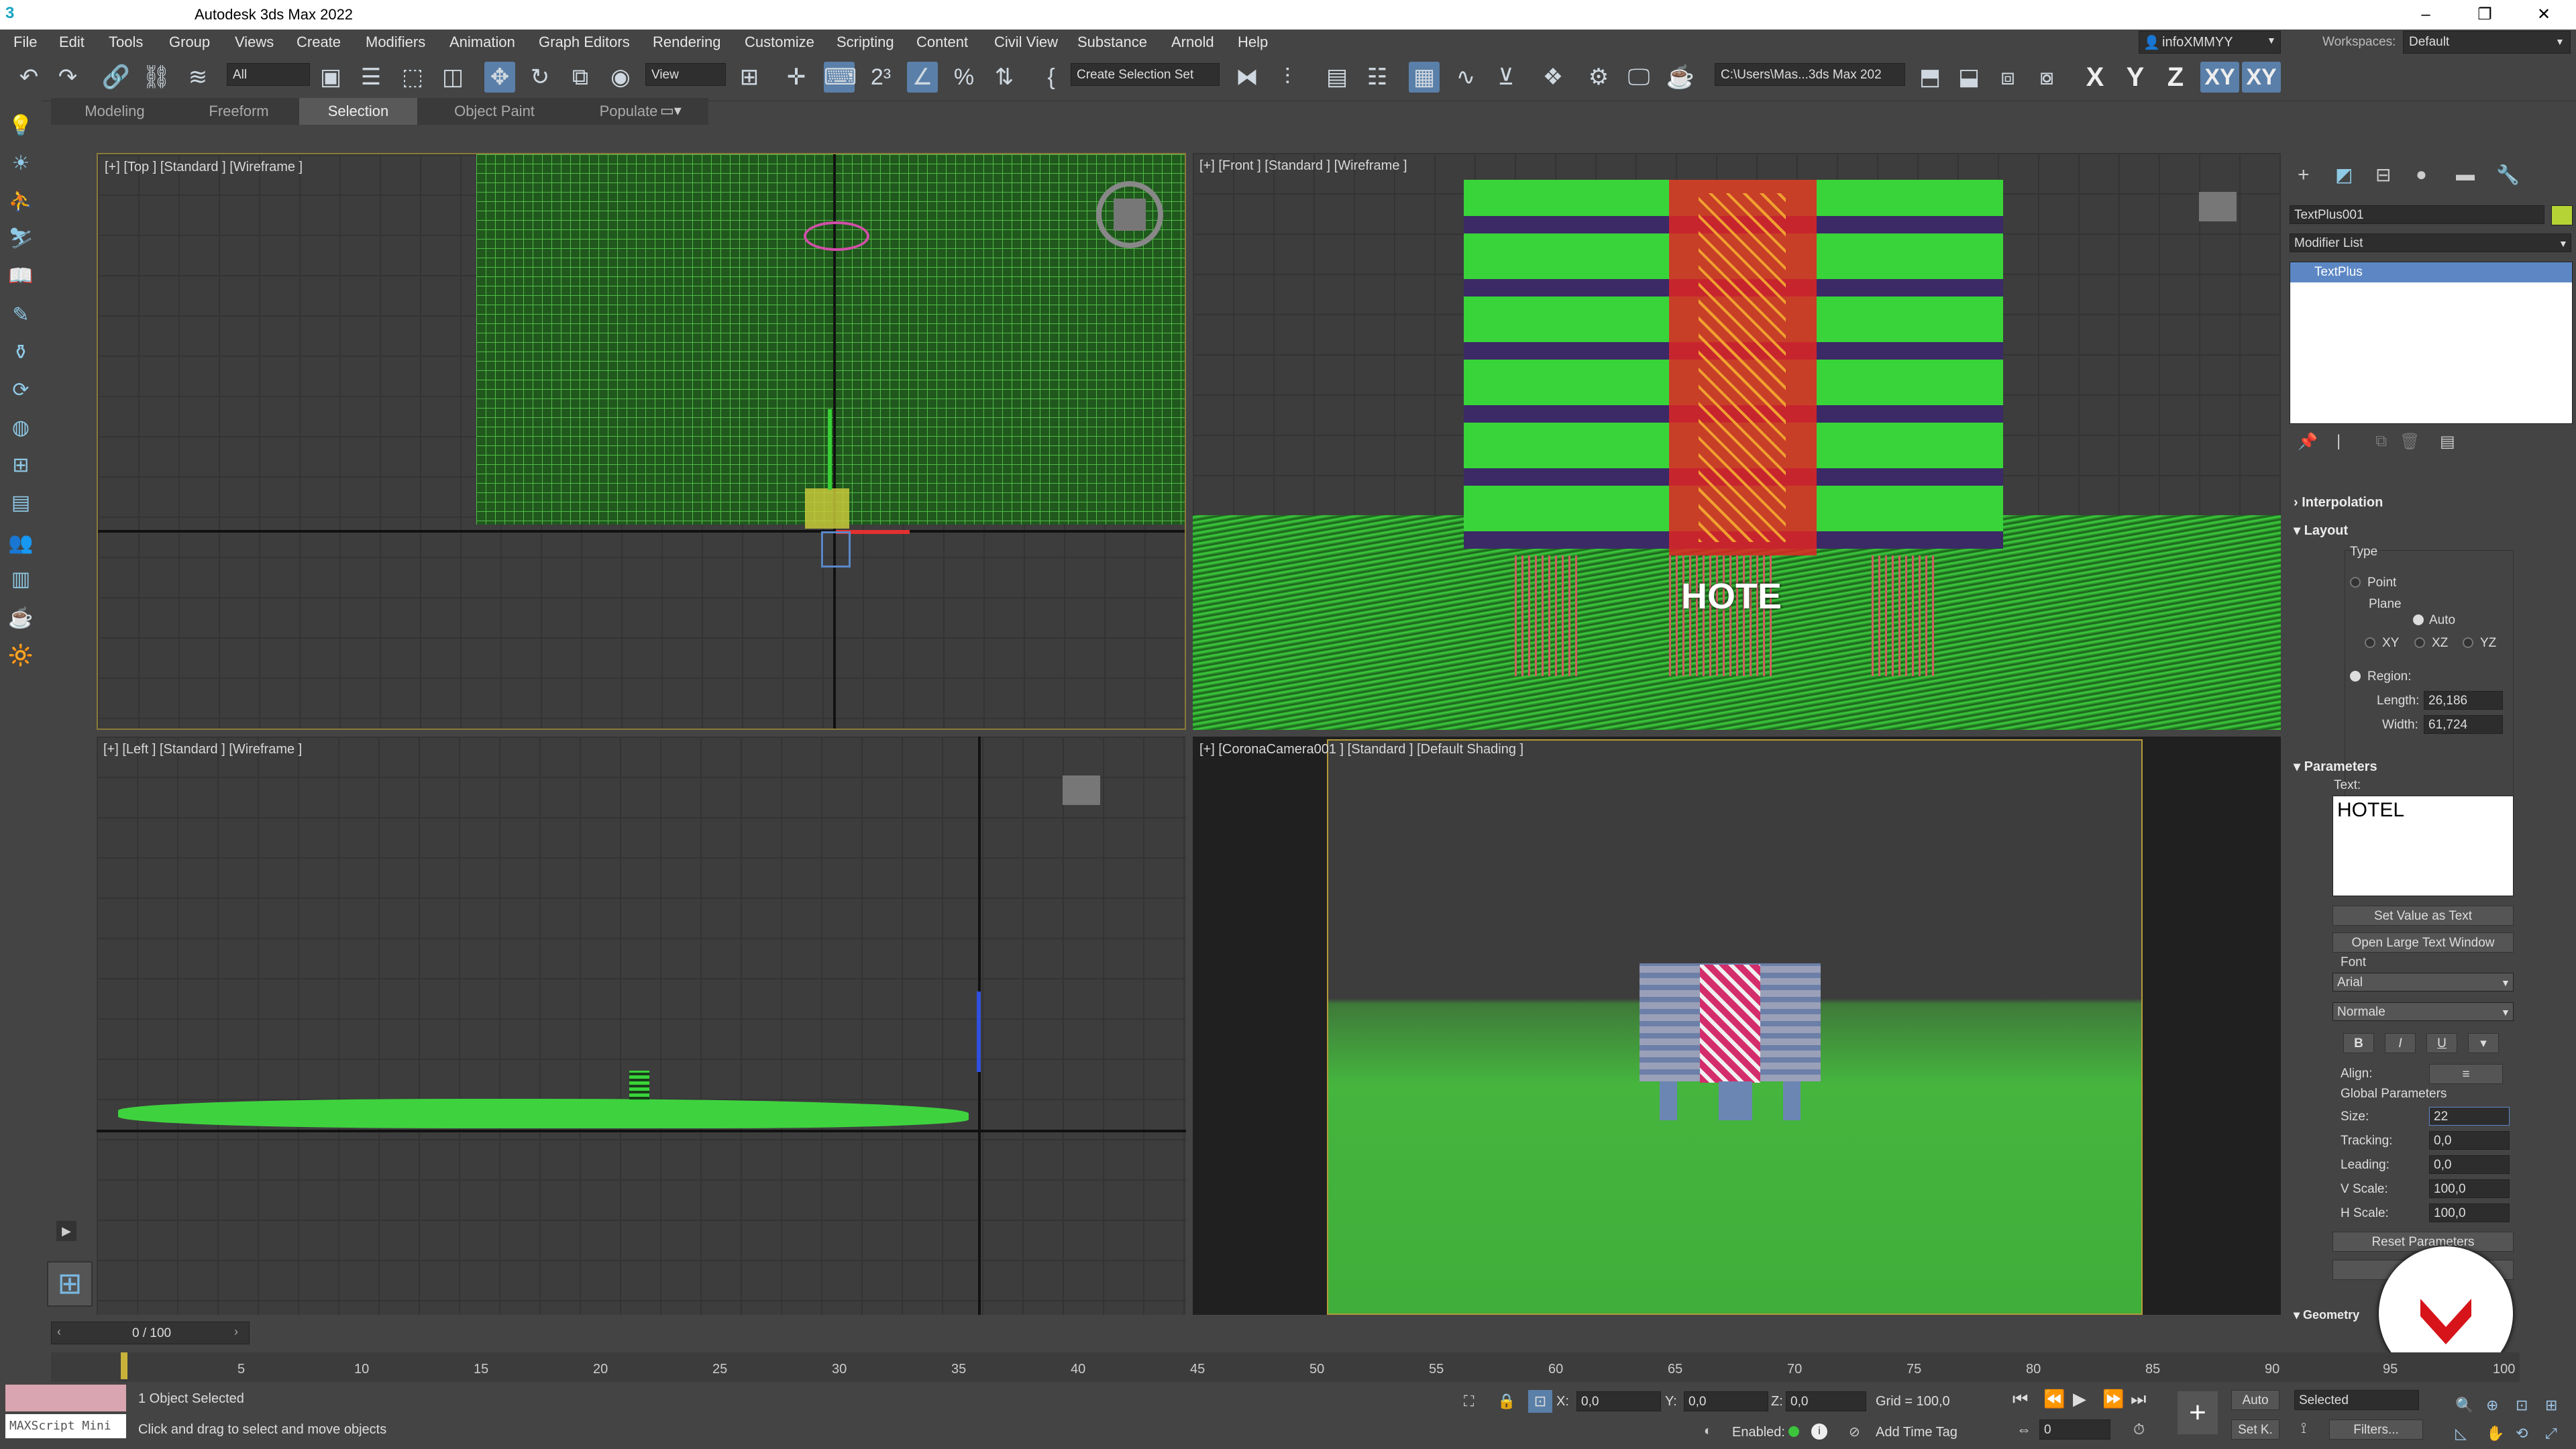  What do you see at coordinates (2303, 1428) in the screenshot?
I see `key-mode-toggle-icon: ⟟` at bounding box center [2303, 1428].